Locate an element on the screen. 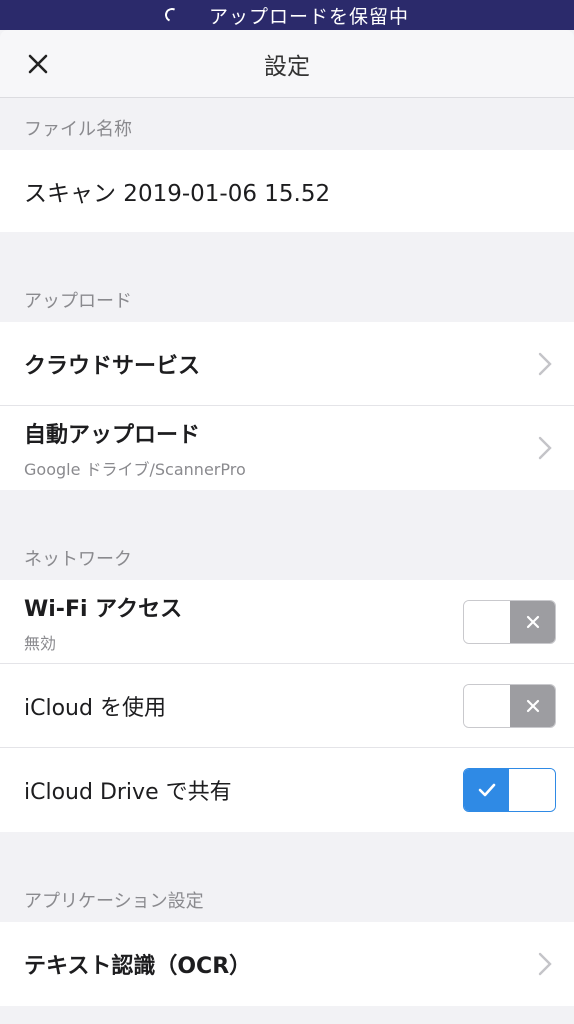 The height and width of the screenshot is (1024, 574). close-icon is located at coordinates (38, 64).